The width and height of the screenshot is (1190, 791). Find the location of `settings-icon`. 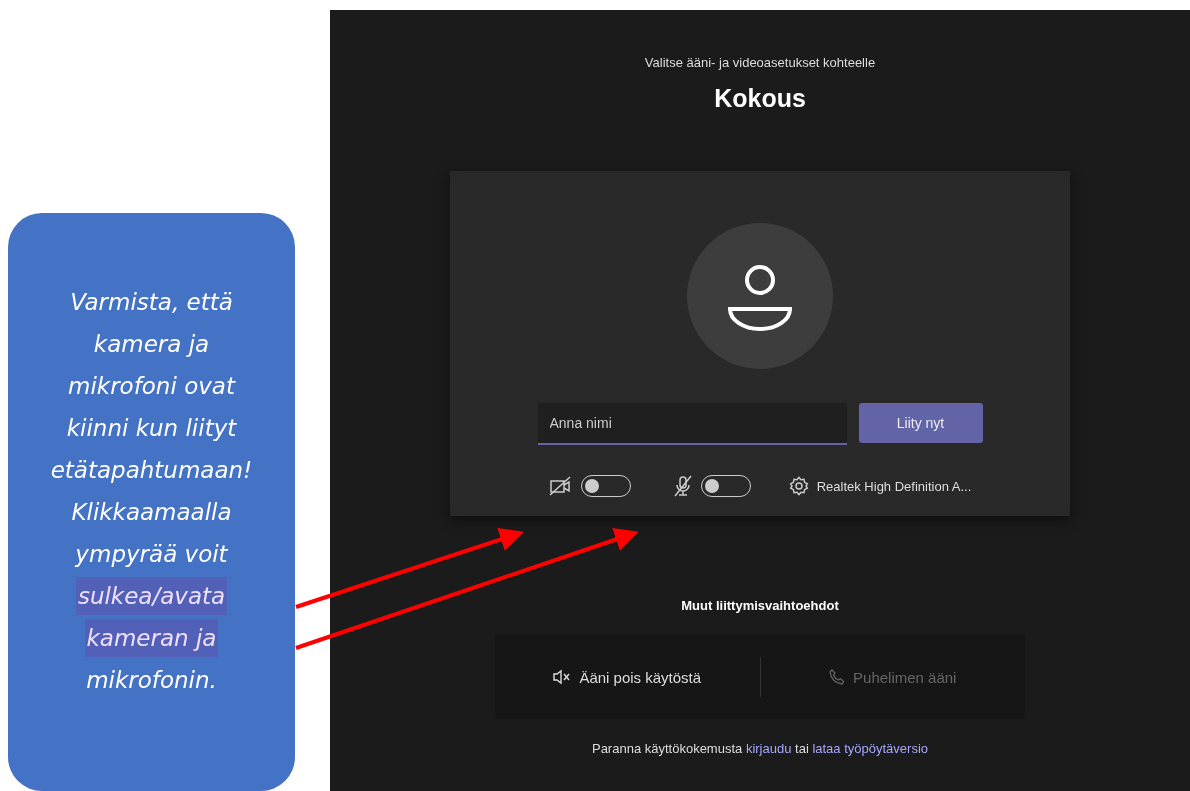

settings-icon is located at coordinates (798, 486).